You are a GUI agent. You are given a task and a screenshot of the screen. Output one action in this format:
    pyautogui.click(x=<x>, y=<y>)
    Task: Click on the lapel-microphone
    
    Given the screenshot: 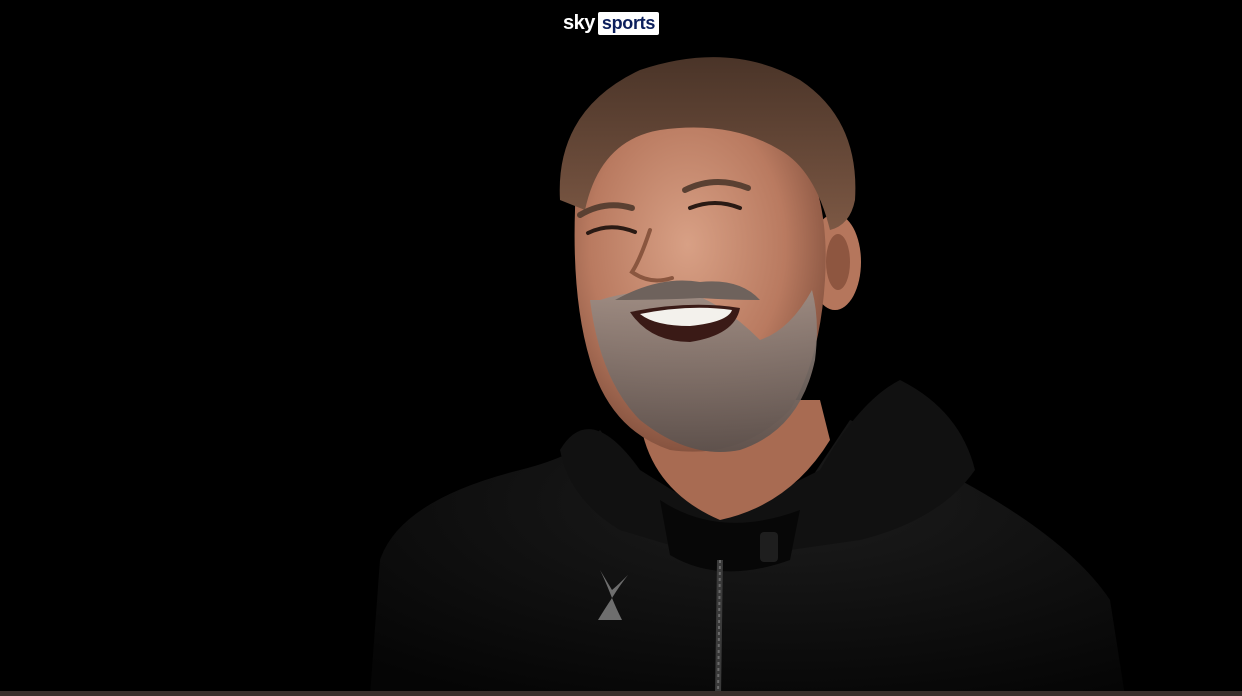 What is the action you would take?
    pyautogui.click(x=769, y=547)
    